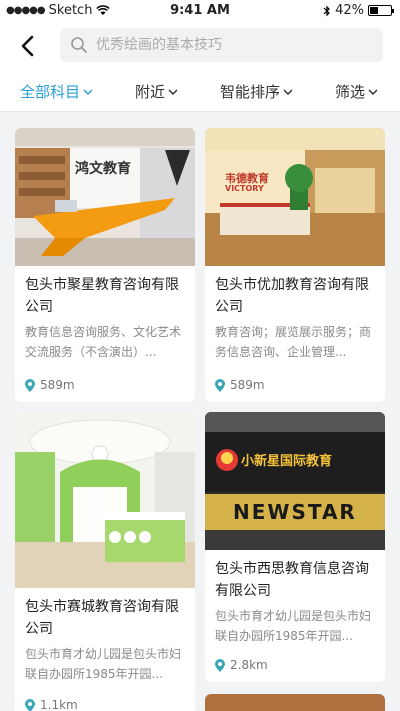 The image size is (400, 711). Describe the element at coordinates (374, 10) in the screenshot. I see `battery-fill` at that location.